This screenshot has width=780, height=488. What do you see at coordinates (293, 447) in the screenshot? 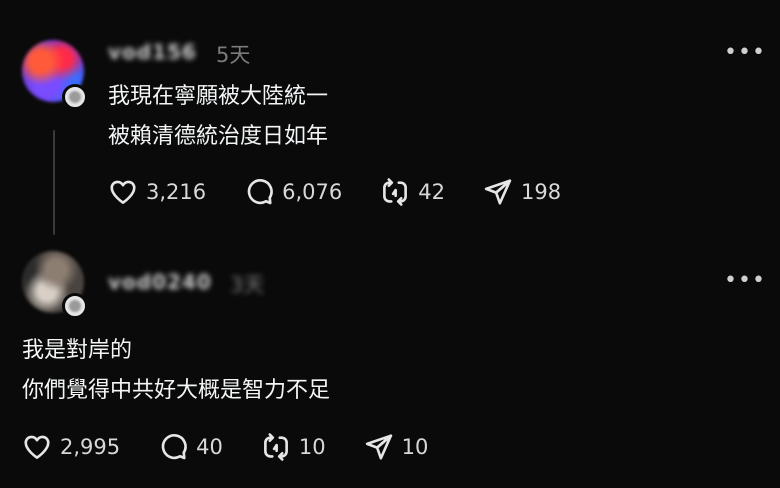
I see `repost-button: 10` at bounding box center [293, 447].